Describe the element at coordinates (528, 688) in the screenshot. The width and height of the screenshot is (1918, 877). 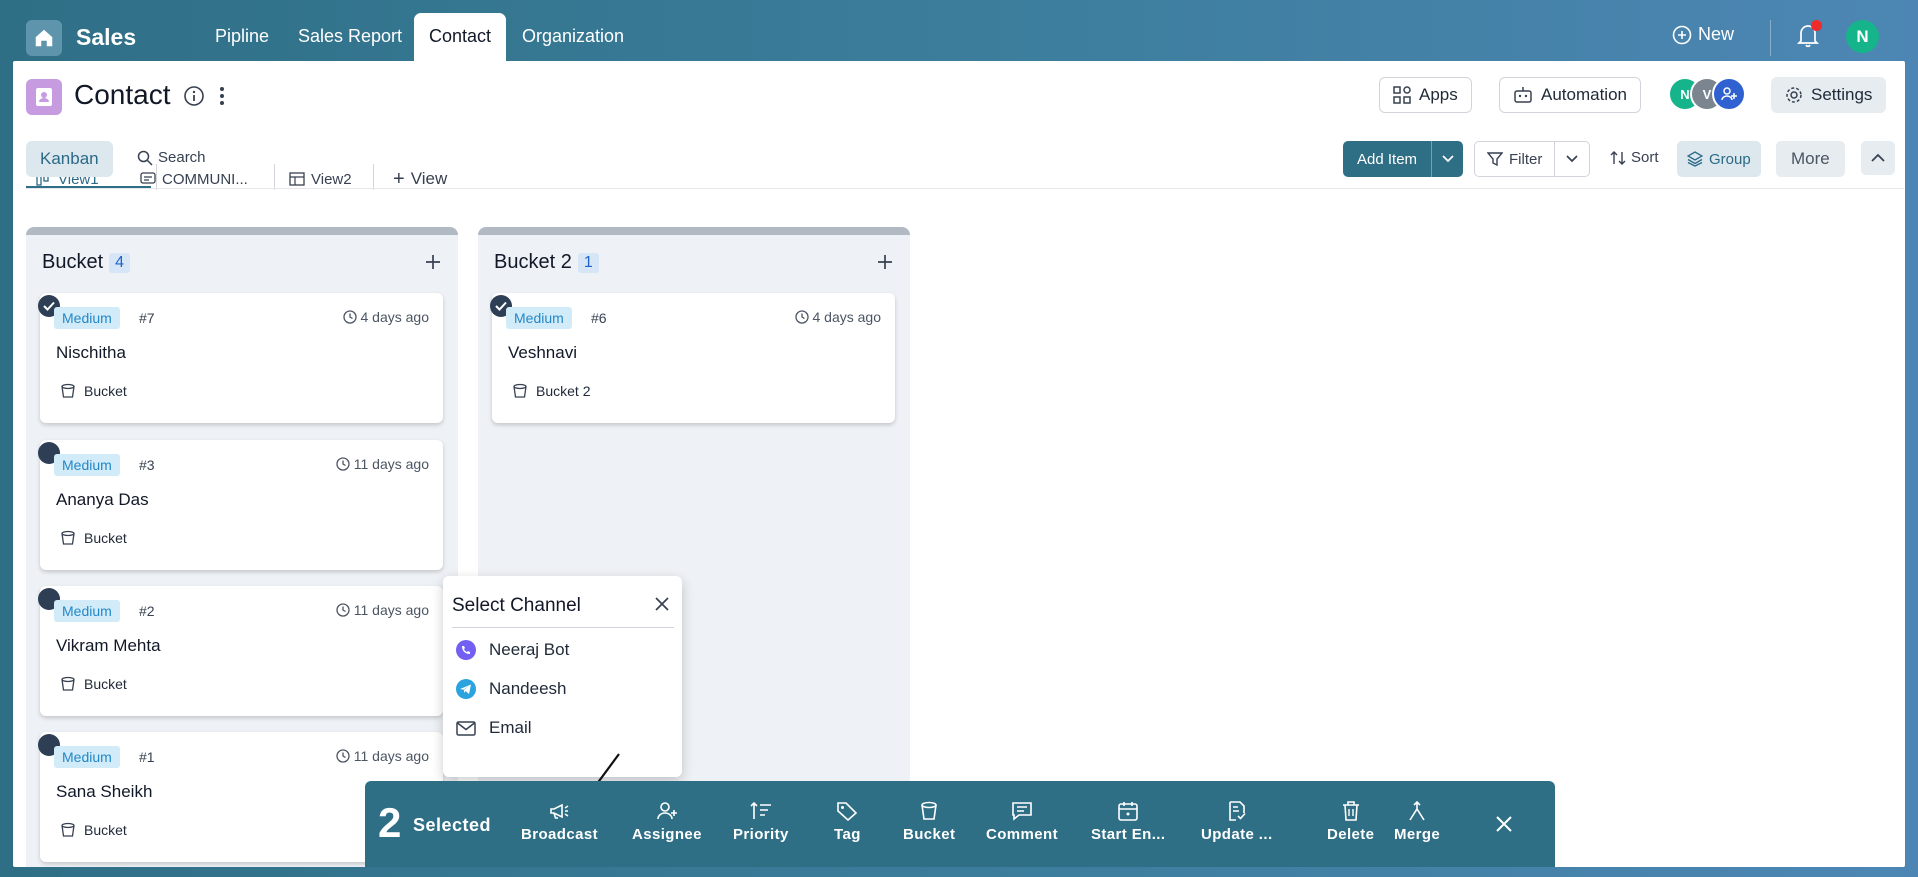
I see `channel-name: Nandeesh` at that location.